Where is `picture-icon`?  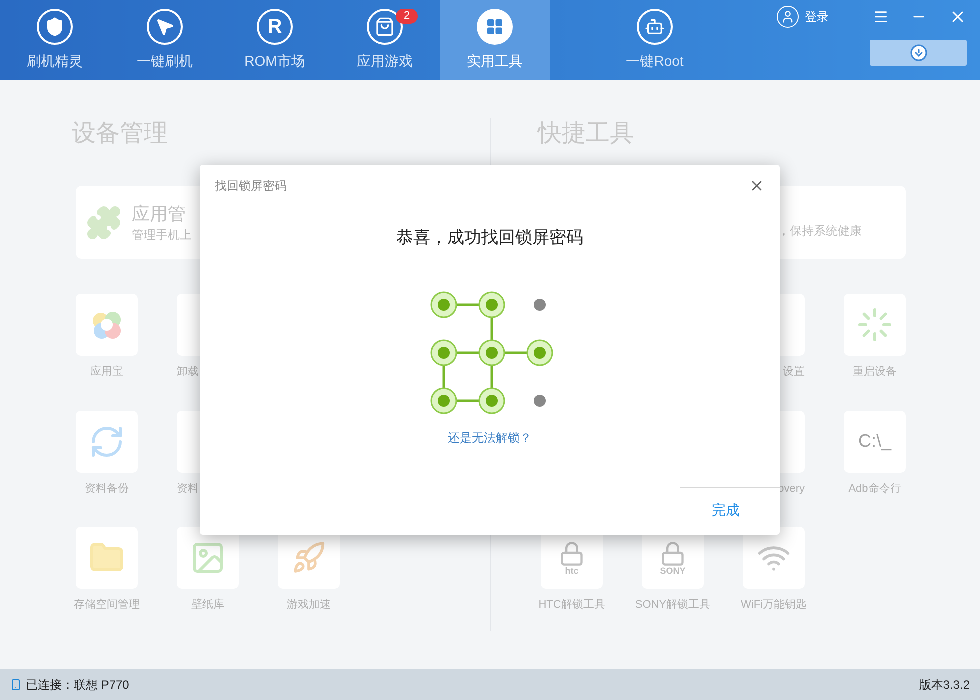 picture-icon is located at coordinates (208, 558).